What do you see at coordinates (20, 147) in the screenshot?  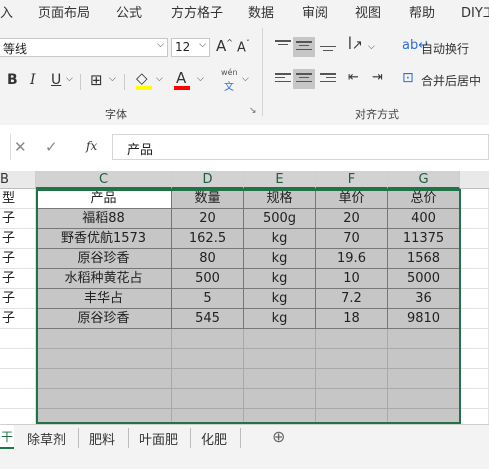 I see `cancel-icon: ✕` at bounding box center [20, 147].